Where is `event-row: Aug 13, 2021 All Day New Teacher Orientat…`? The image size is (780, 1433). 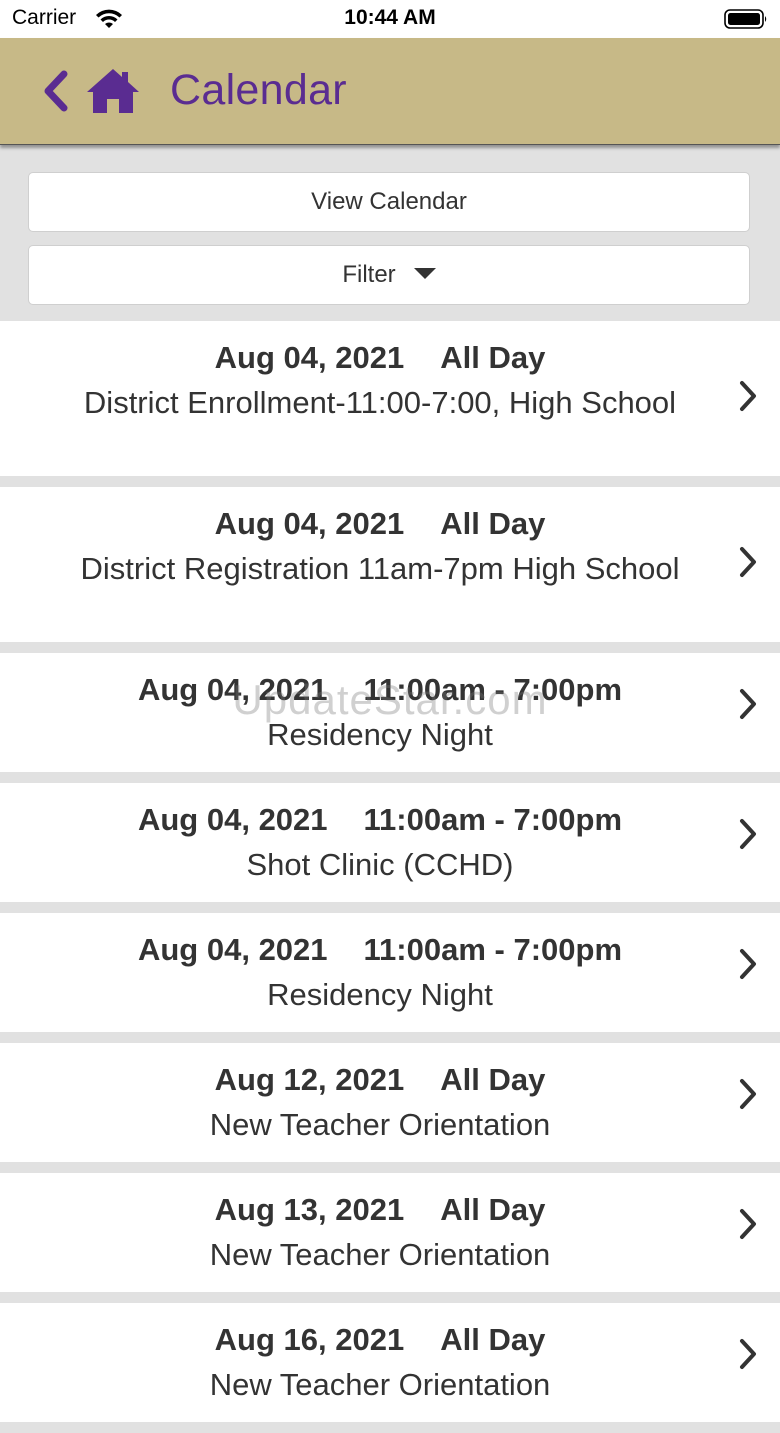
event-row: Aug 13, 2021 All Day New Teacher Orientat… is located at coordinates (390, 1232).